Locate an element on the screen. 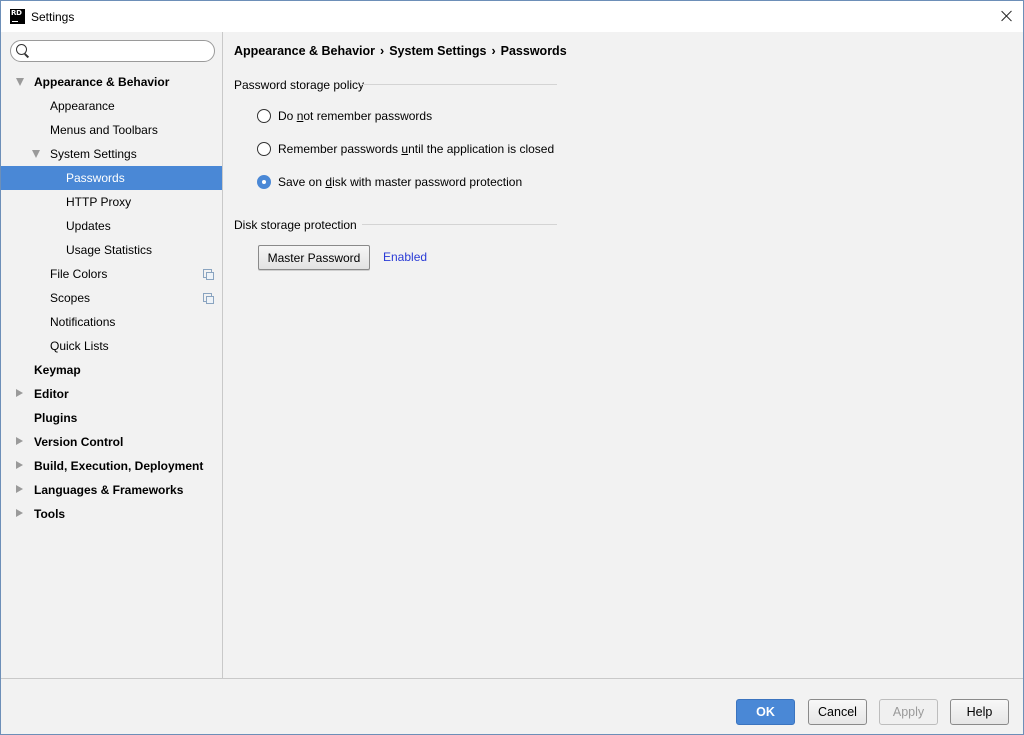  tree-item: Menus and Toolbars is located at coordinates (111, 130).